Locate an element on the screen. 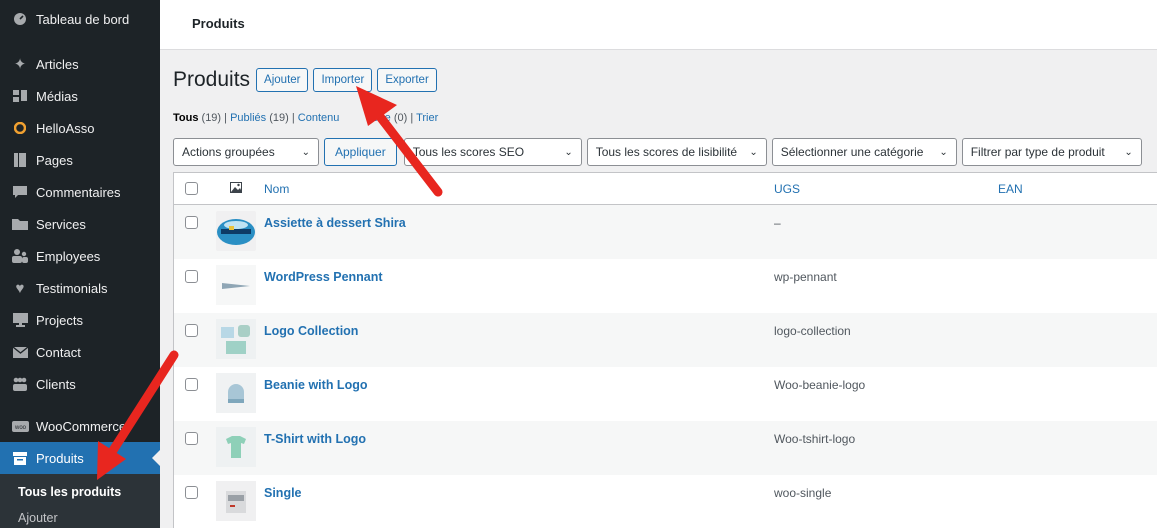 Image resolution: width=1157 pixels, height=528 pixels. media-icon is located at coordinates (20, 96).